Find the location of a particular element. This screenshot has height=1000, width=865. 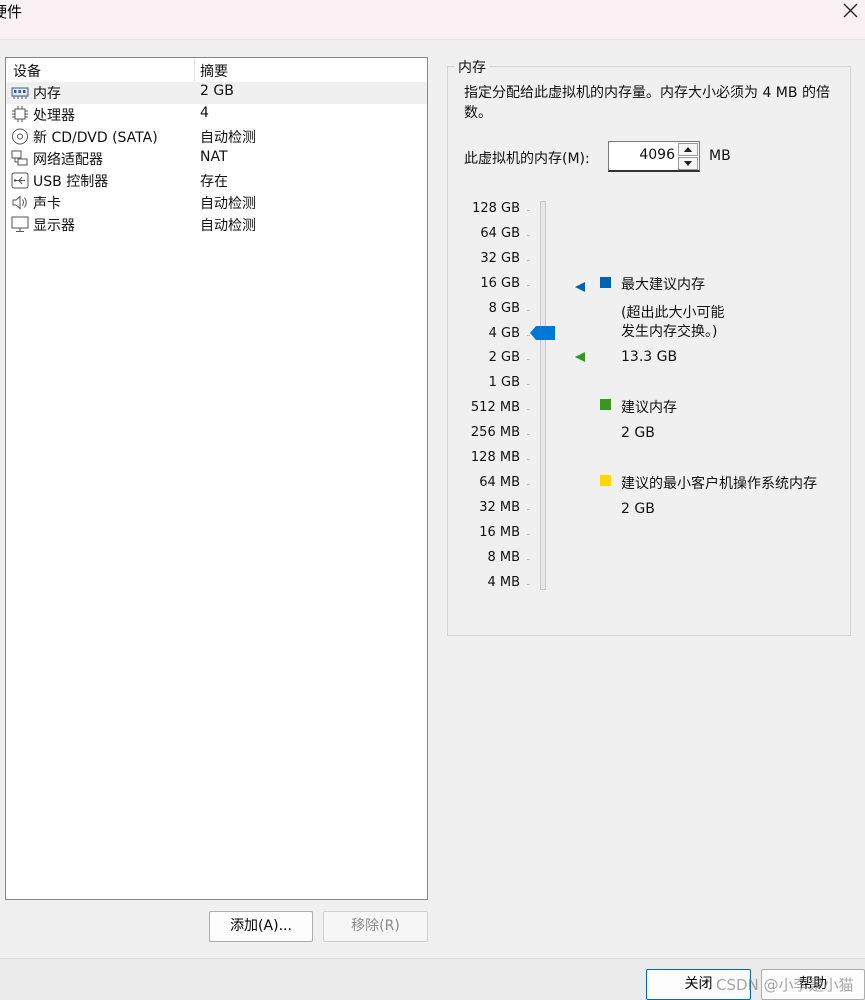

slider-label: 128 GB is located at coordinates (496, 208).